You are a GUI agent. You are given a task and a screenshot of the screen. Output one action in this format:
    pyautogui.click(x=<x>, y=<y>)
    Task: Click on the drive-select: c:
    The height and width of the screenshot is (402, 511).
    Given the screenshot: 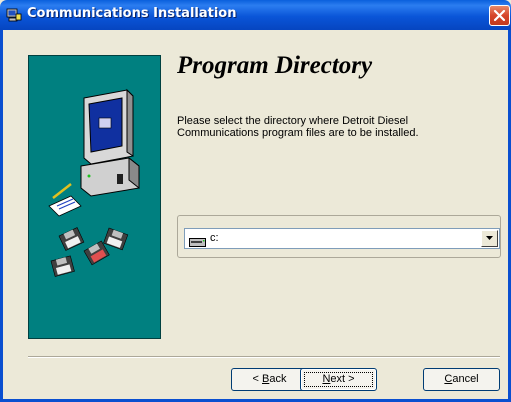 What is the action you would take?
    pyautogui.click(x=342, y=238)
    